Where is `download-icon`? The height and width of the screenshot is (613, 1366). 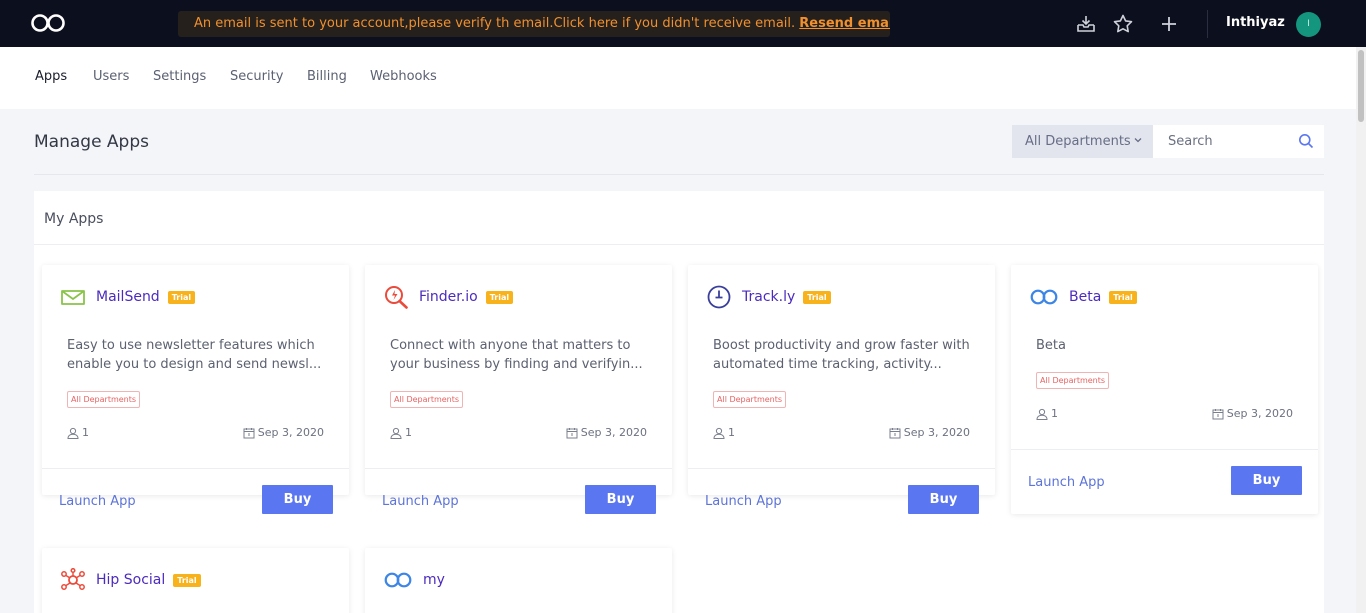 download-icon is located at coordinates (1086, 24).